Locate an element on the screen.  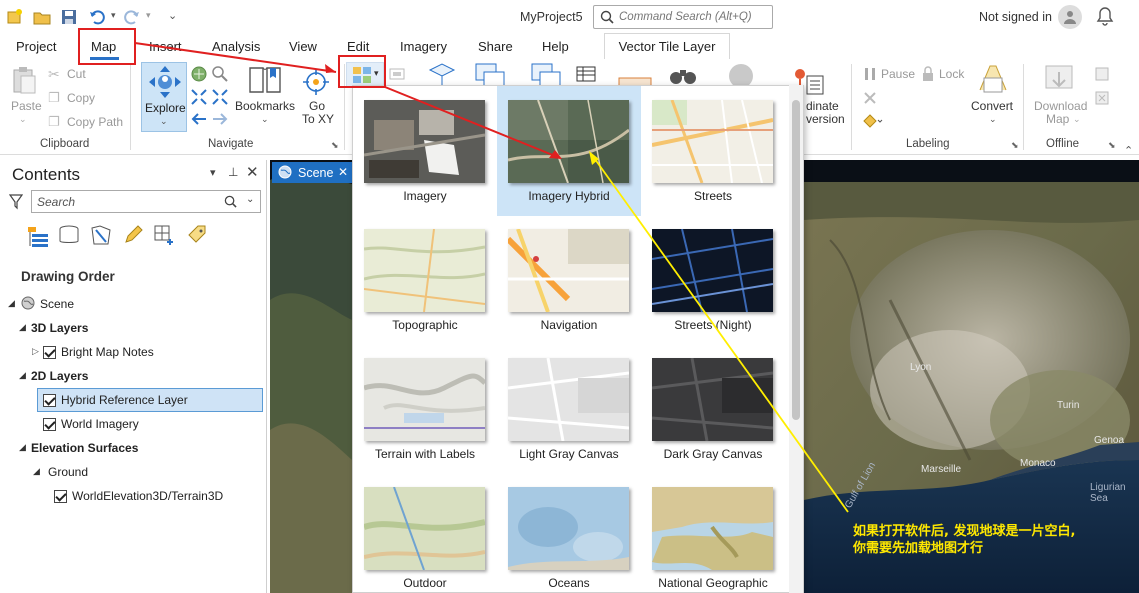
remove-offline-icon is located at coordinates (1102, 98).